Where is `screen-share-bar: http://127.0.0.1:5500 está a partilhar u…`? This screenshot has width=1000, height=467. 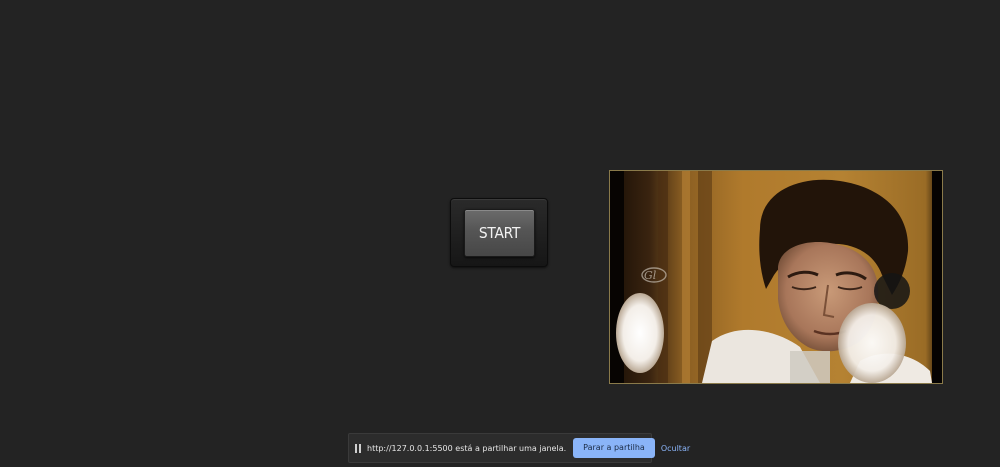 screen-share-bar: http://127.0.0.1:5500 está a partilhar u… is located at coordinates (519, 448).